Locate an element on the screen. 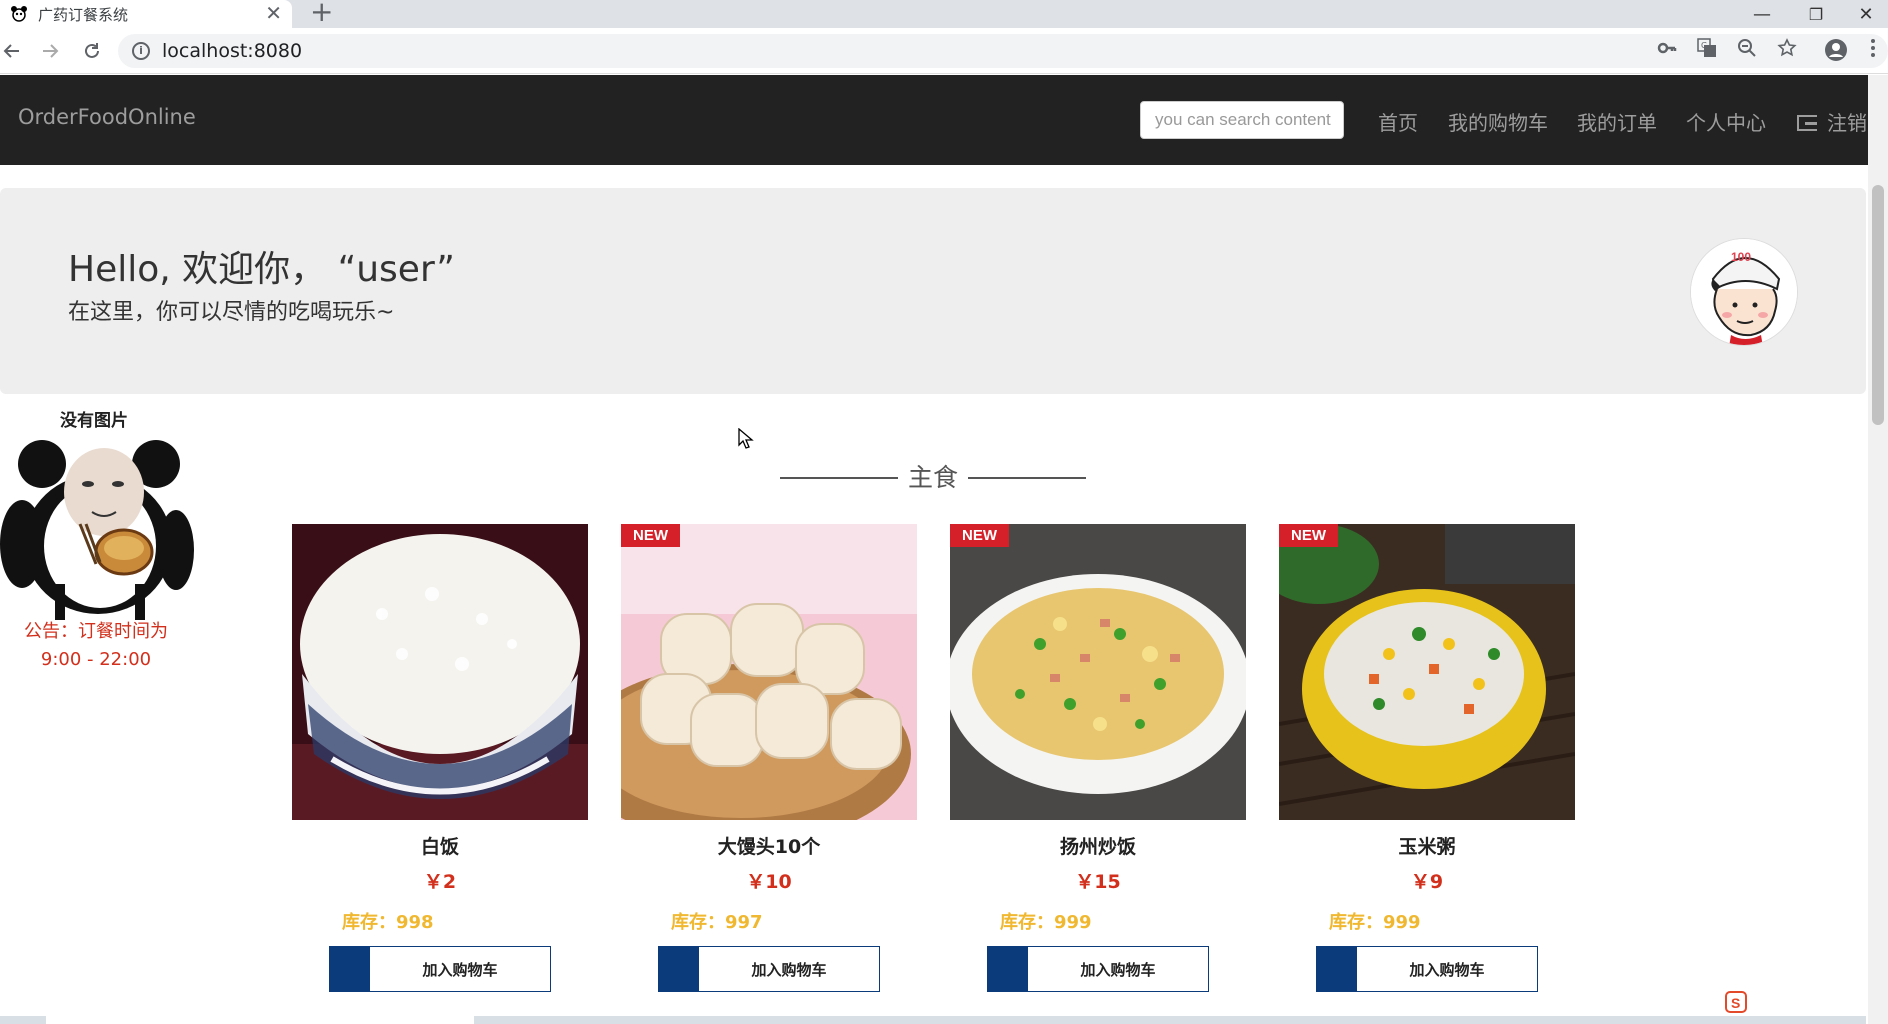 The image size is (1888, 1024). scrollbar is located at coordinates (1878, 549).